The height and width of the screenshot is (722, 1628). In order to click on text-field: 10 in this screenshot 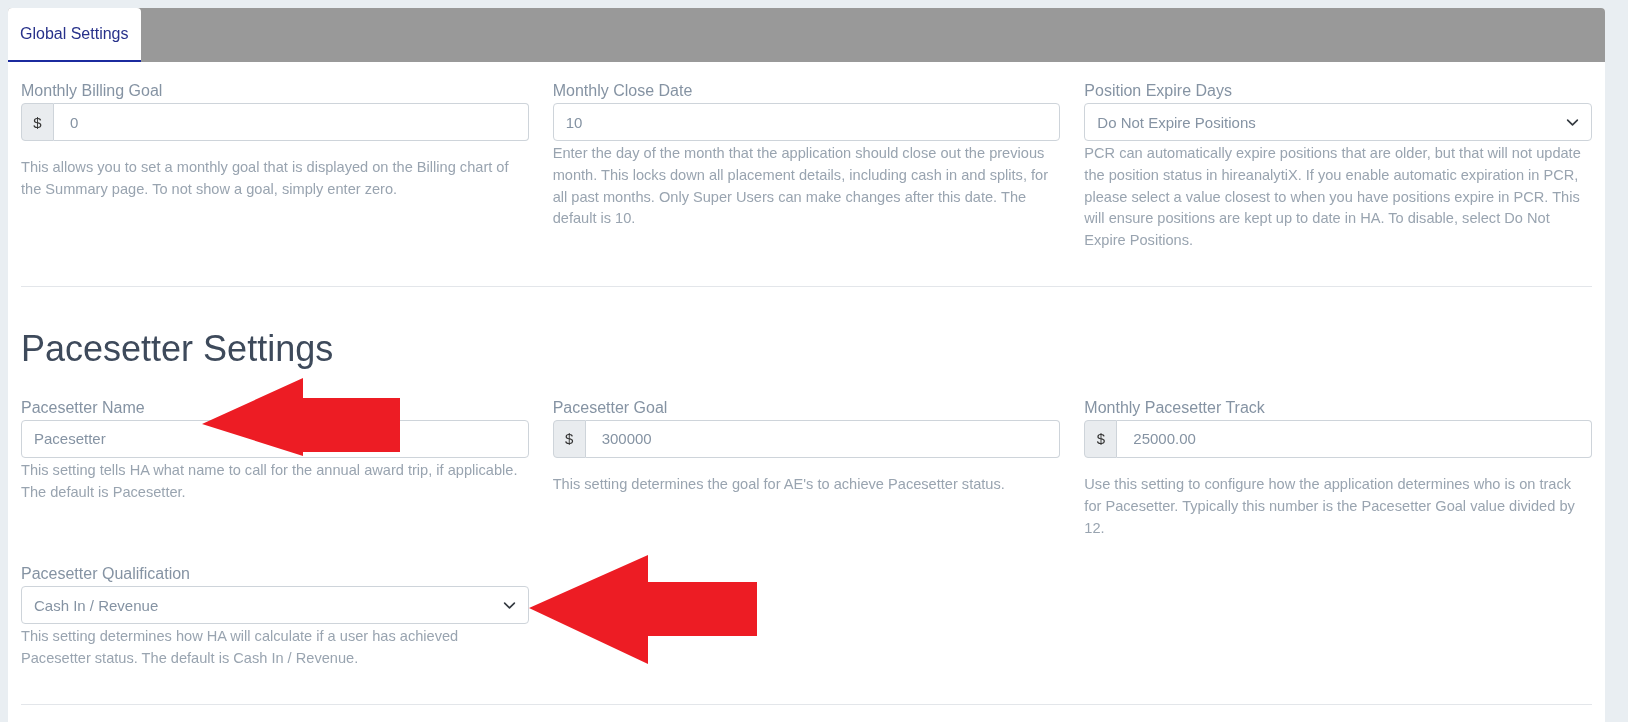, I will do `click(806, 122)`.